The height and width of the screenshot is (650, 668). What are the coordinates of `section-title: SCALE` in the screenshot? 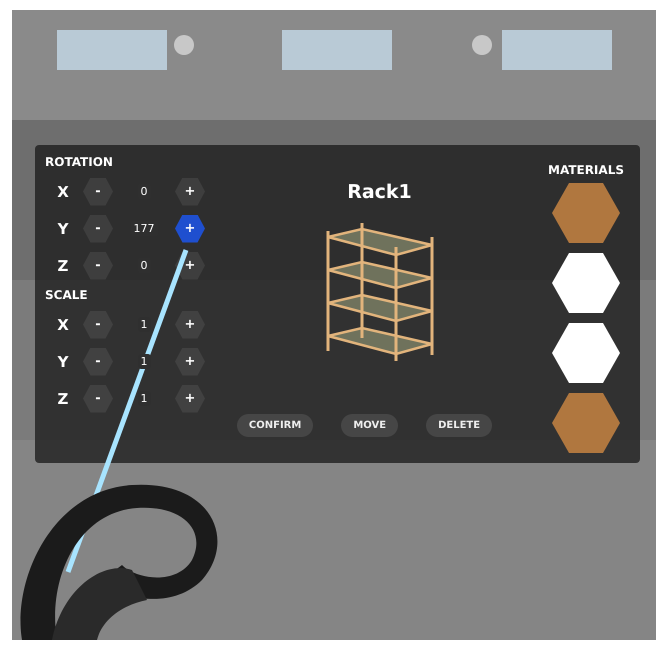 It's located at (66, 296).